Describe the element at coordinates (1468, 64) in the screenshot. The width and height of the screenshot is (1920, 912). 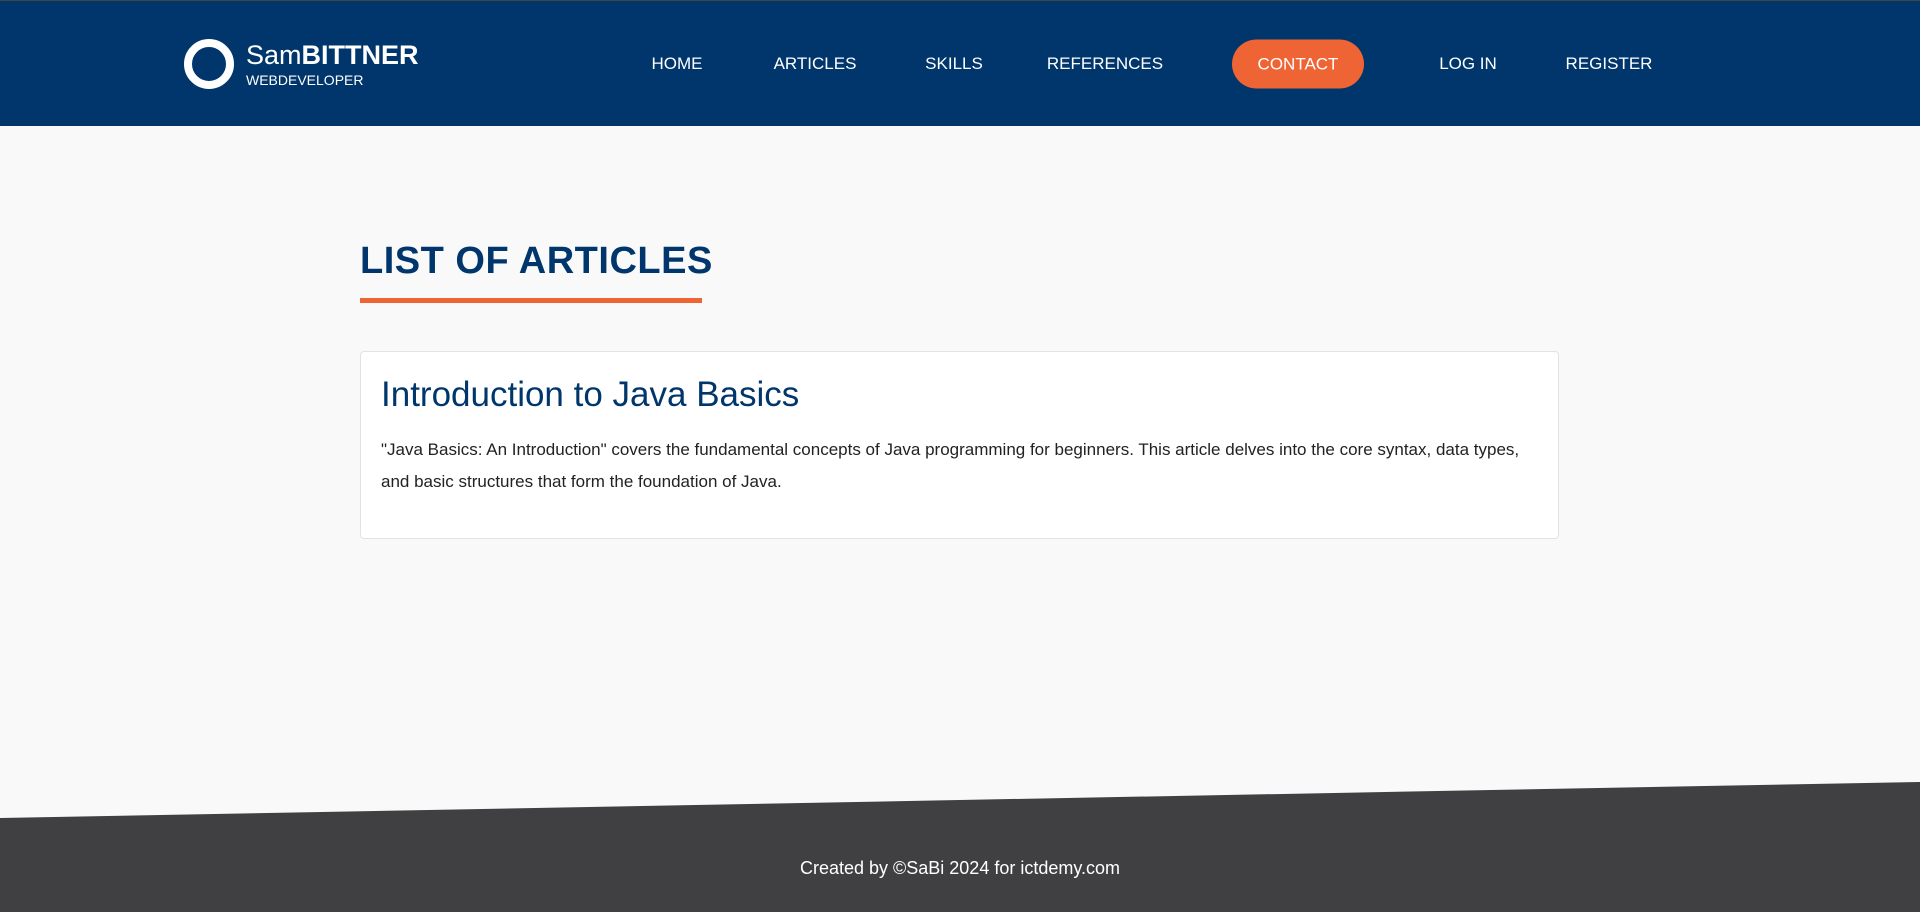
I see `nav-login: LOG IN` at that location.